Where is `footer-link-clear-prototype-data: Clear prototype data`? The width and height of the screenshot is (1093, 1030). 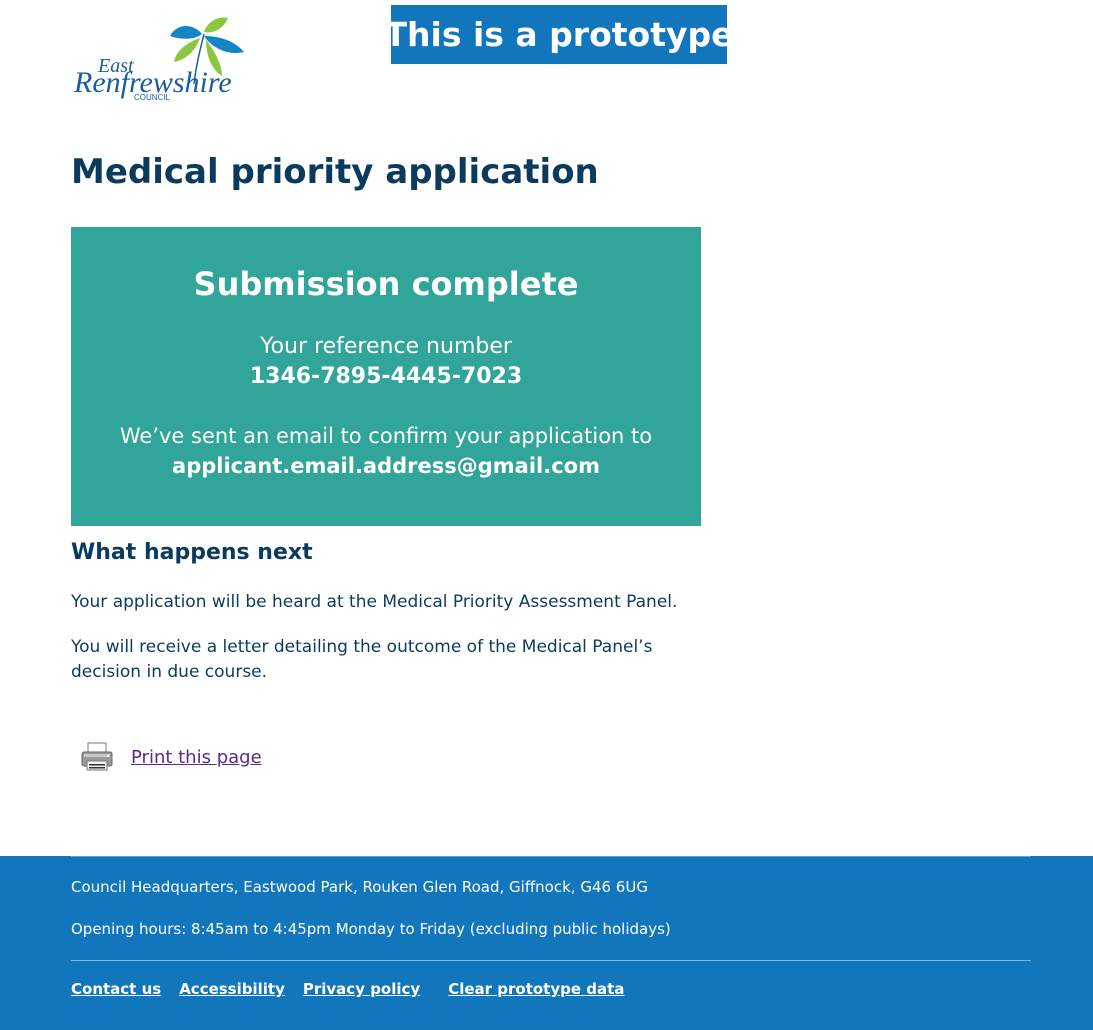
footer-link-clear-prototype-data: Clear prototype data is located at coordinates (536, 989).